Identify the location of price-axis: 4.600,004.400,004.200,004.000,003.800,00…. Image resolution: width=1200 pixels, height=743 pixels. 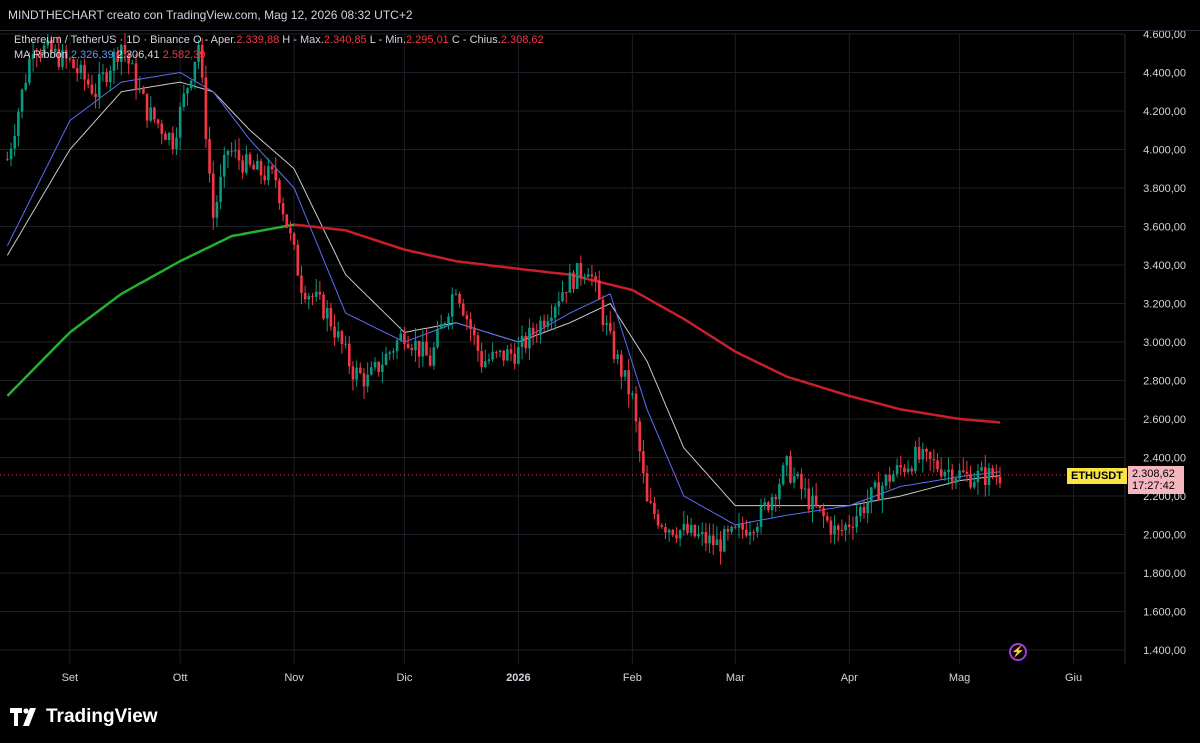
(1164, 343).